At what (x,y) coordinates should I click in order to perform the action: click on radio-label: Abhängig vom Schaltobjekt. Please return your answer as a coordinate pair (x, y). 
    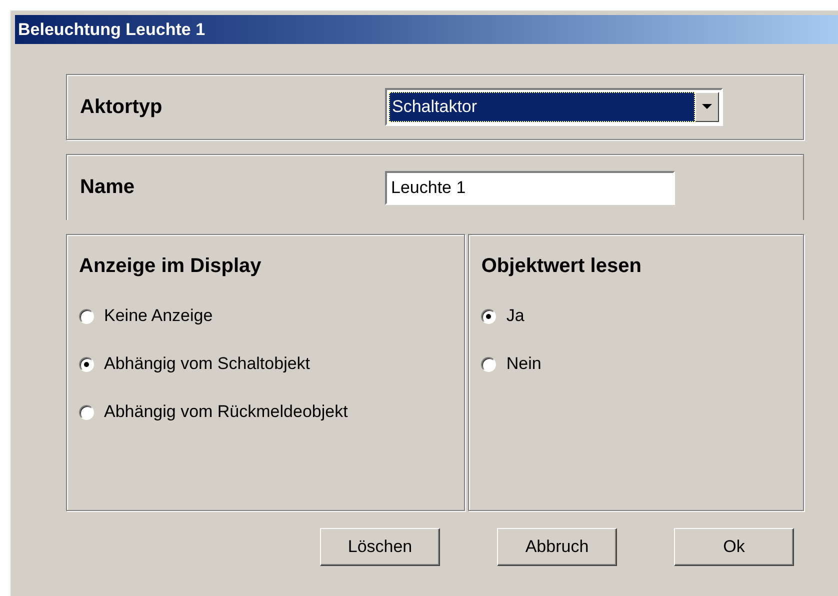
    Looking at the image, I should click on (207, 364).